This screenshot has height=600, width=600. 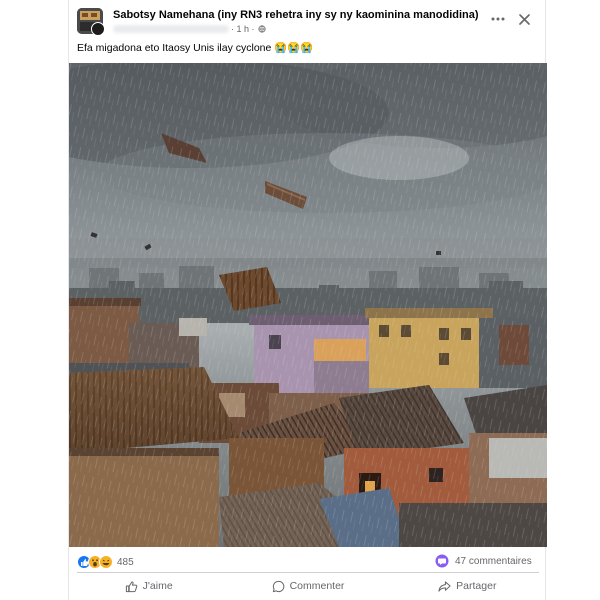 What do you see at coordinates (243, 29) in the screenshot?
I see `post-timestamp: · 1 h ·` at bounding box center [243, 29].